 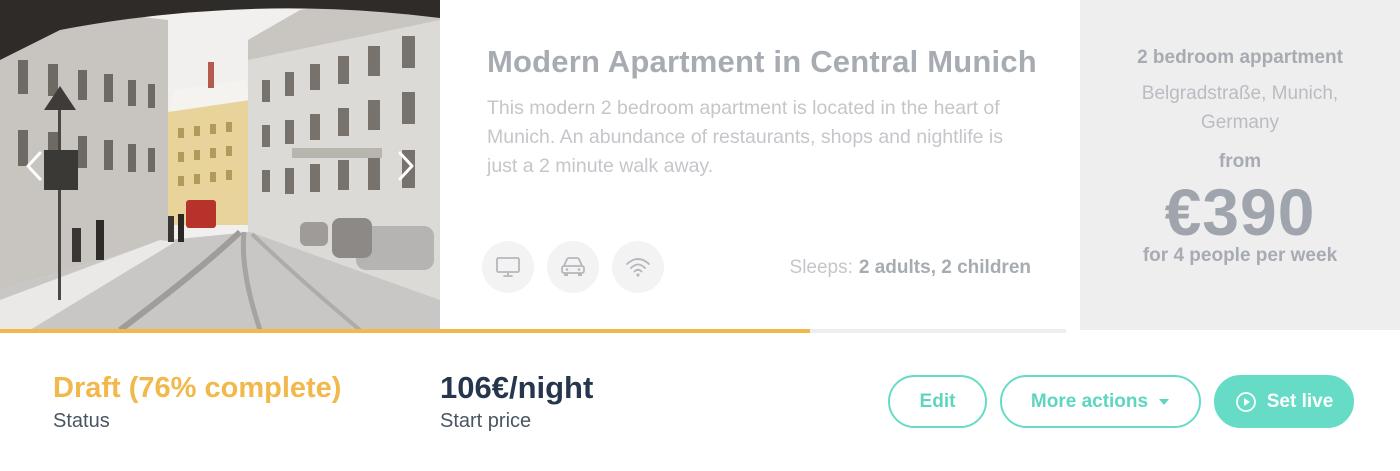 I want to click on amenity-tv, so click(x=508, y=267).